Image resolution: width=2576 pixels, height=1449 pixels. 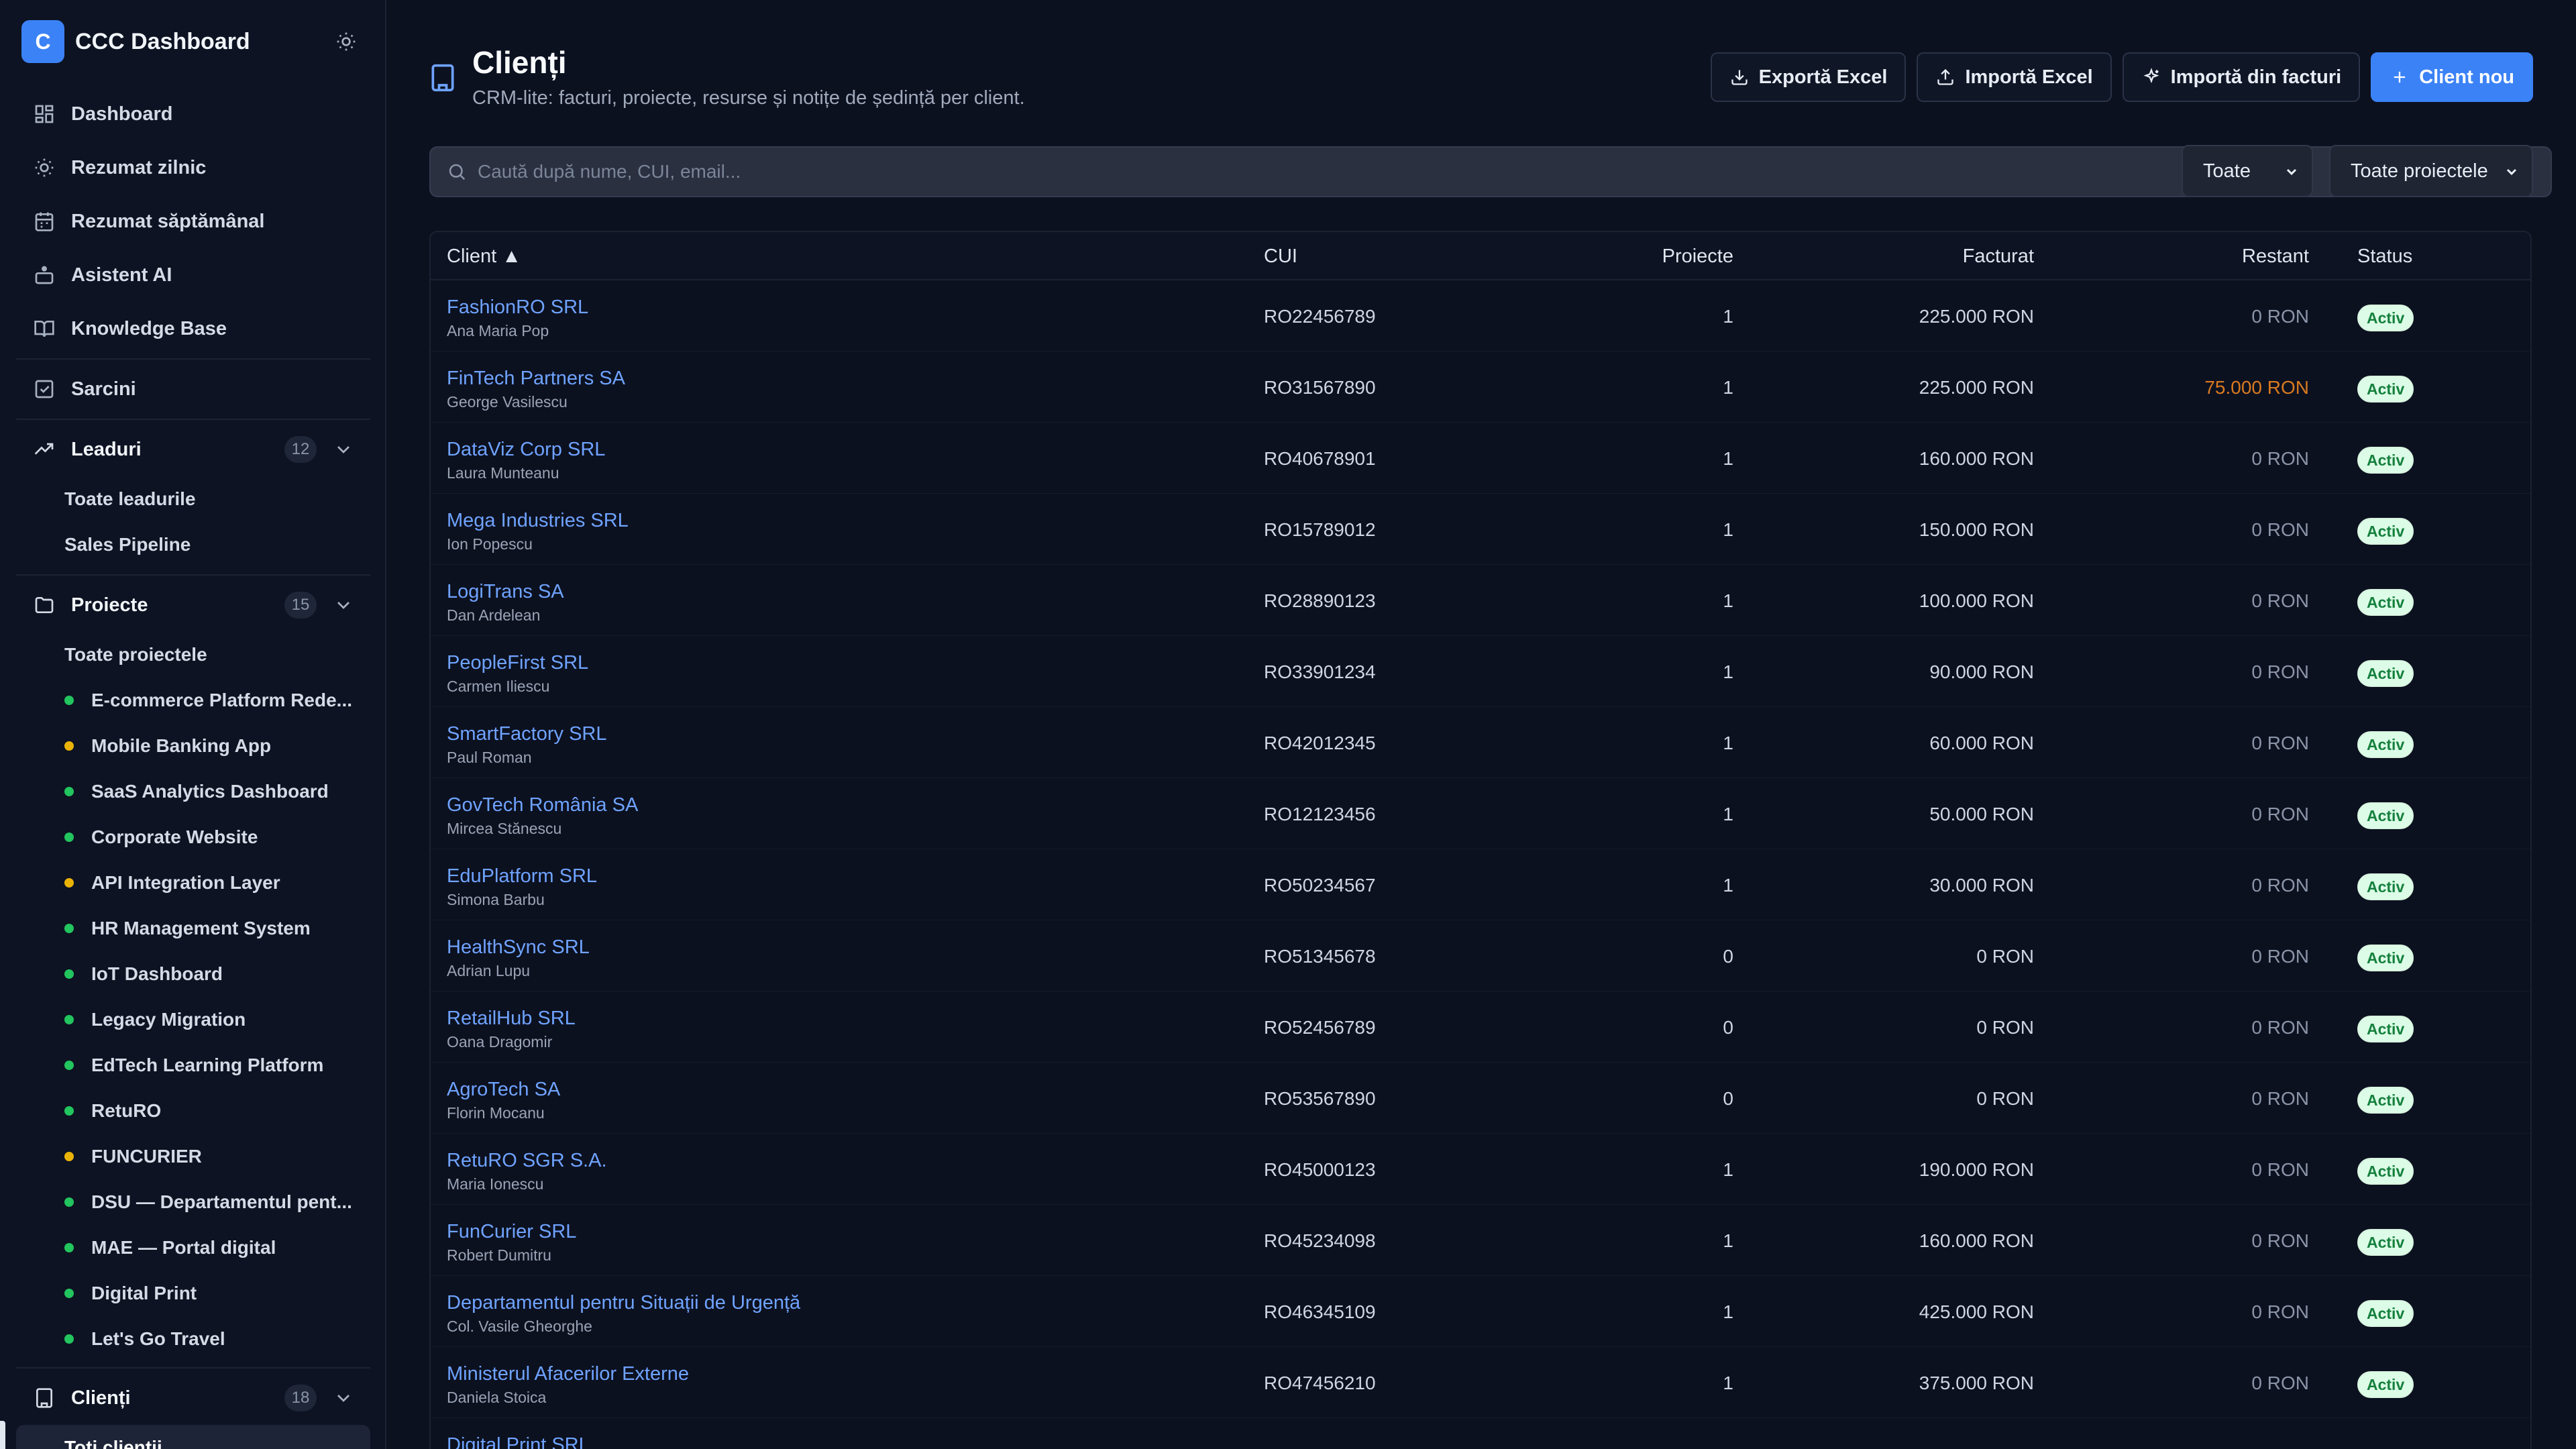 I want to click on client-cui: RO51345678, so click(x=1320, y=956).